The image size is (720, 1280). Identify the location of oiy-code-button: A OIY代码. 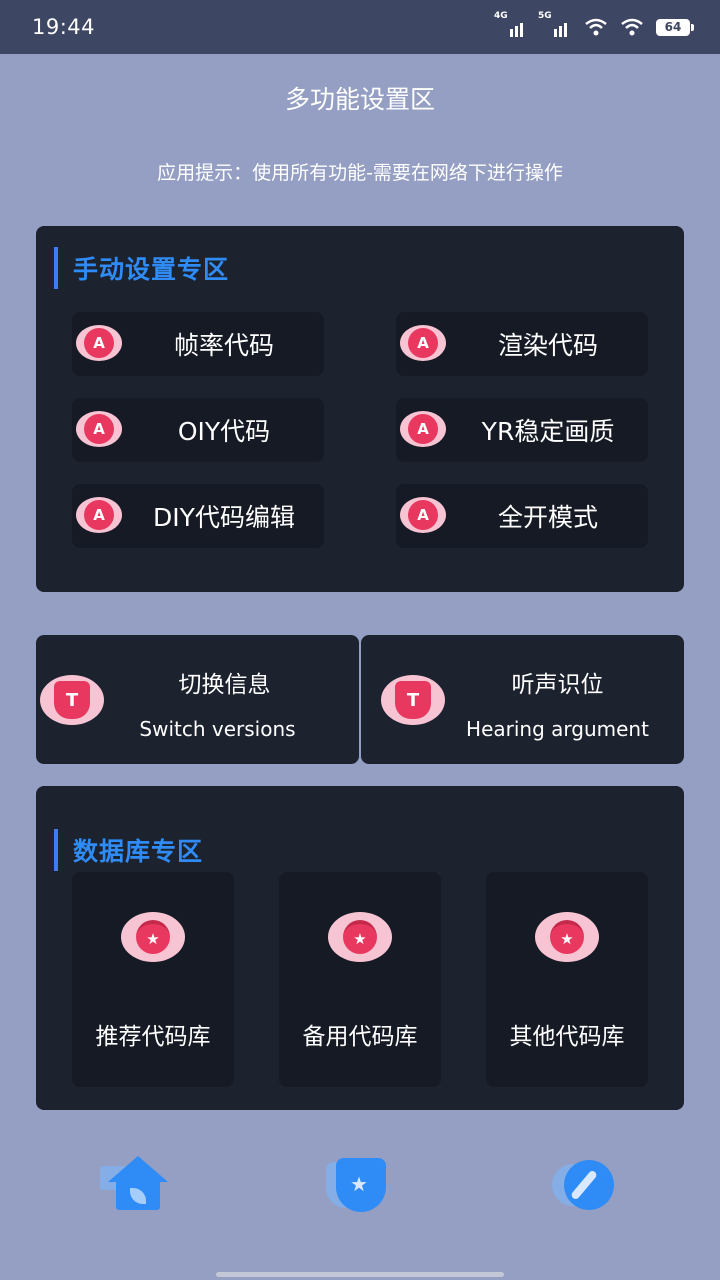
(198, 430).